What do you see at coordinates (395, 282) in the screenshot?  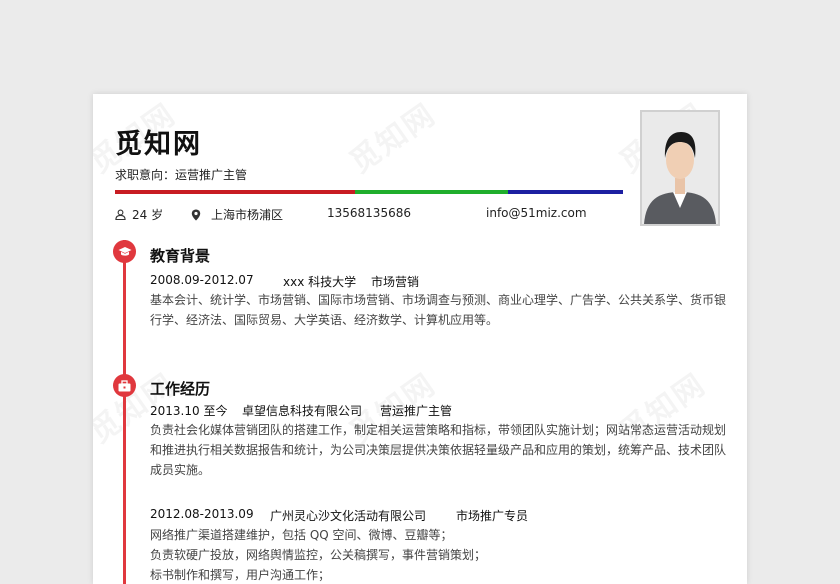 I see `education-major: 市场营销` at bounding box center [395, 282].